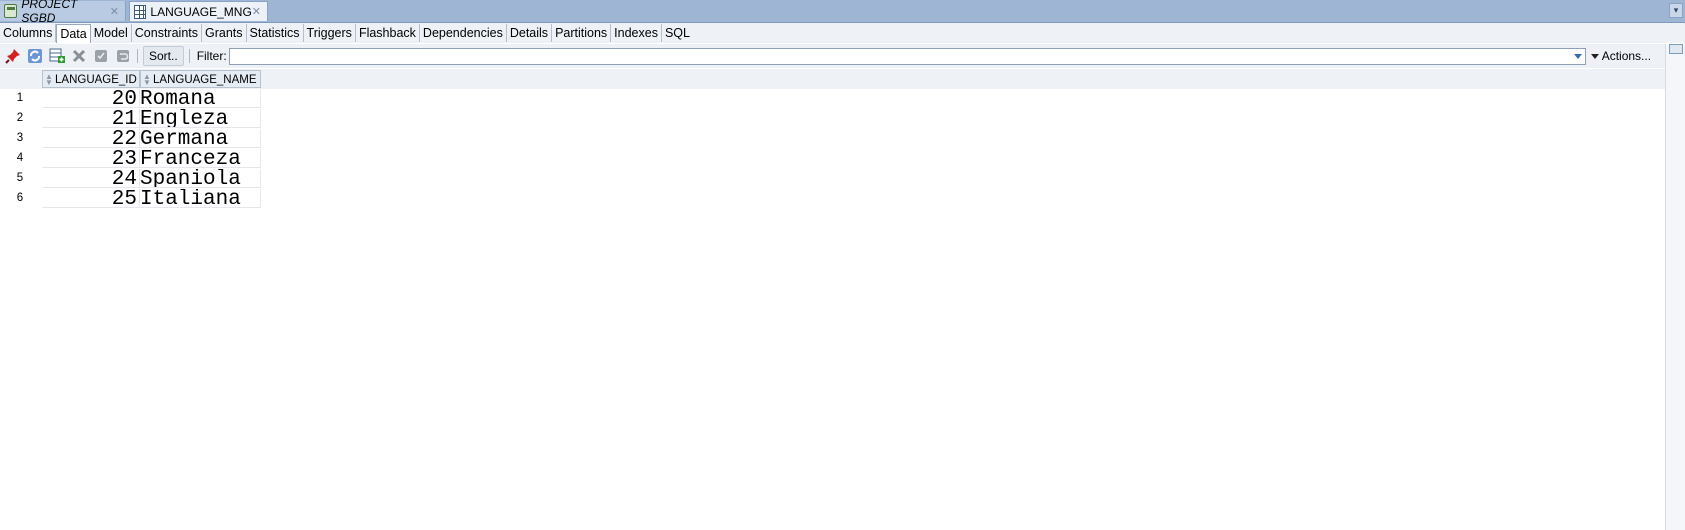 This screenshot has width=1685, height=530. What do you see at coordinates (91, 198) in the screenshot?
I see `cell-language-id: 25` at bounding box center [91, 198].